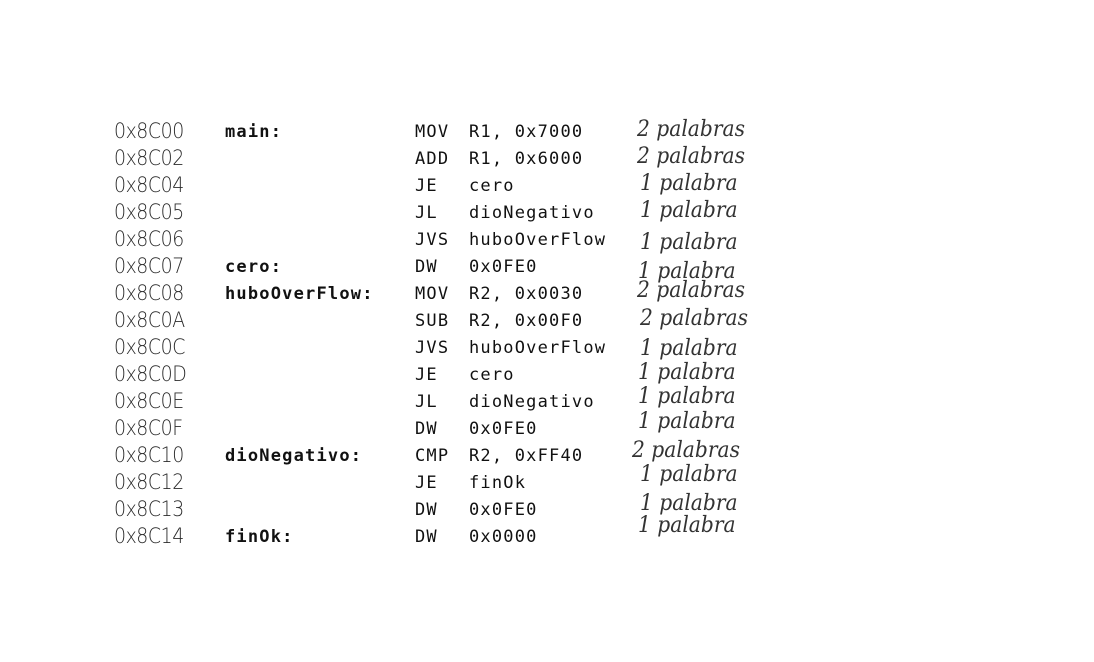 The width and height of the screenshot is (1094, 662). Describe the element at coordinates (526, 159) in the screenshot. I see `instruction-operands: R1, 0x6000` at that location.